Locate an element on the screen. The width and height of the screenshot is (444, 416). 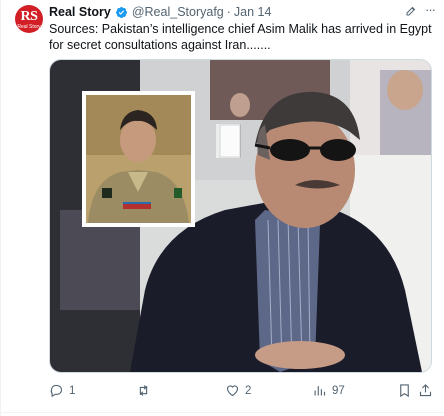
like-count: 2 is located at coordinates (248, 390).